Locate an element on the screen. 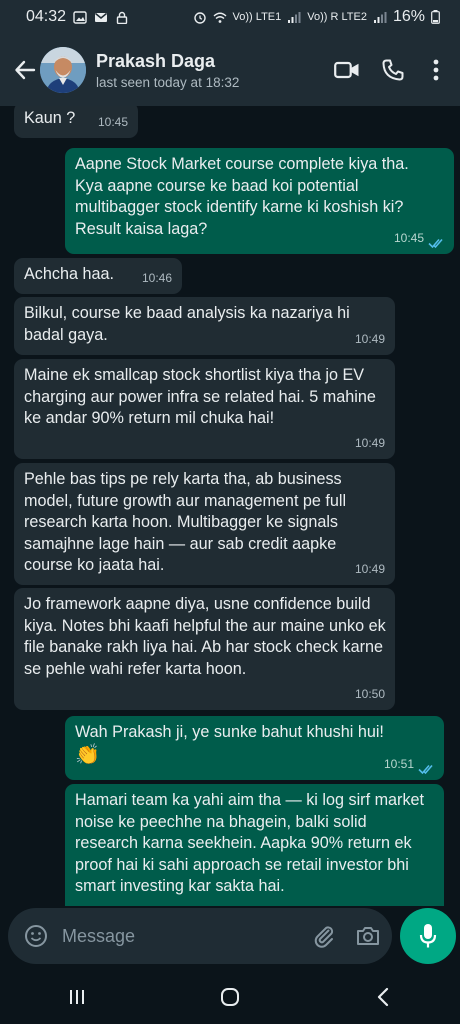 The height and width of the screenshot is (1024, 460). battery-level: 16% is located at coordinates (408, 16).